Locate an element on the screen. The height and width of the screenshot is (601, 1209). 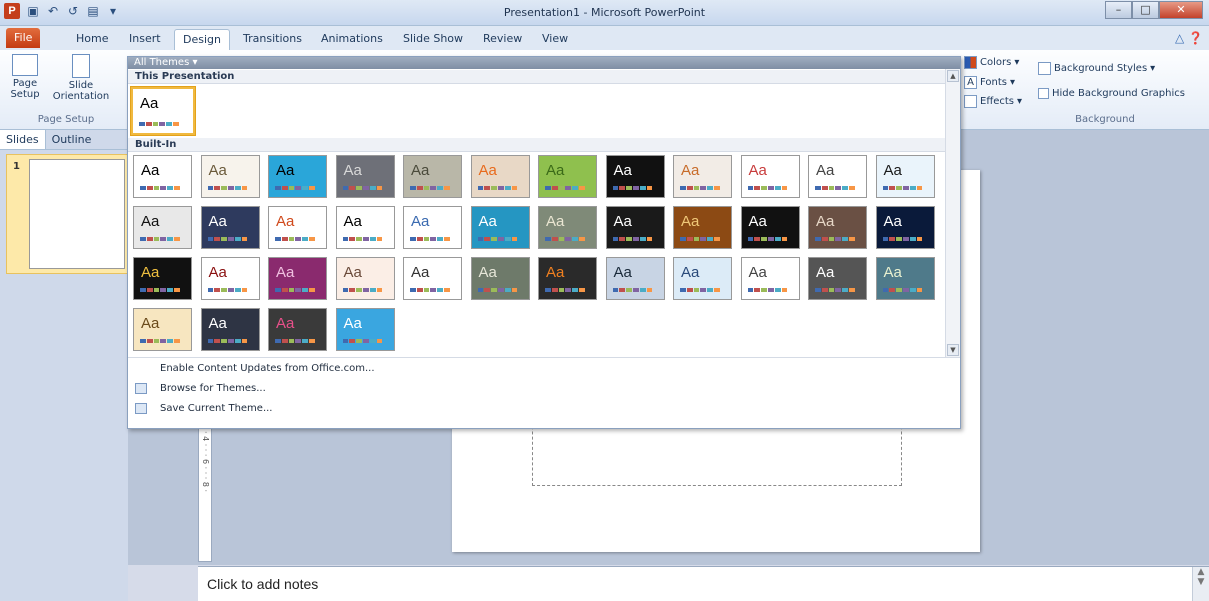
tab-home: Home is located at coordinates (92, 39).